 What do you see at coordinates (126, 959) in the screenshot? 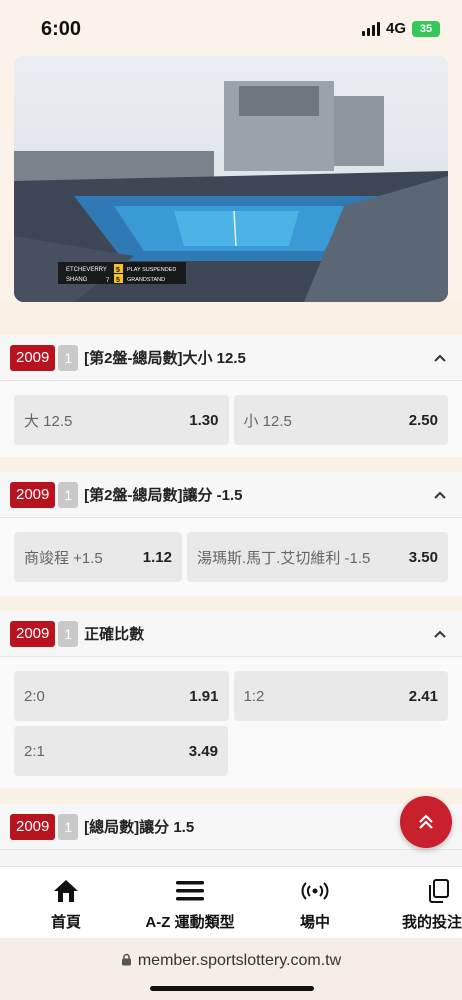
I see `lock-icon` at bounding box center [126, 959].